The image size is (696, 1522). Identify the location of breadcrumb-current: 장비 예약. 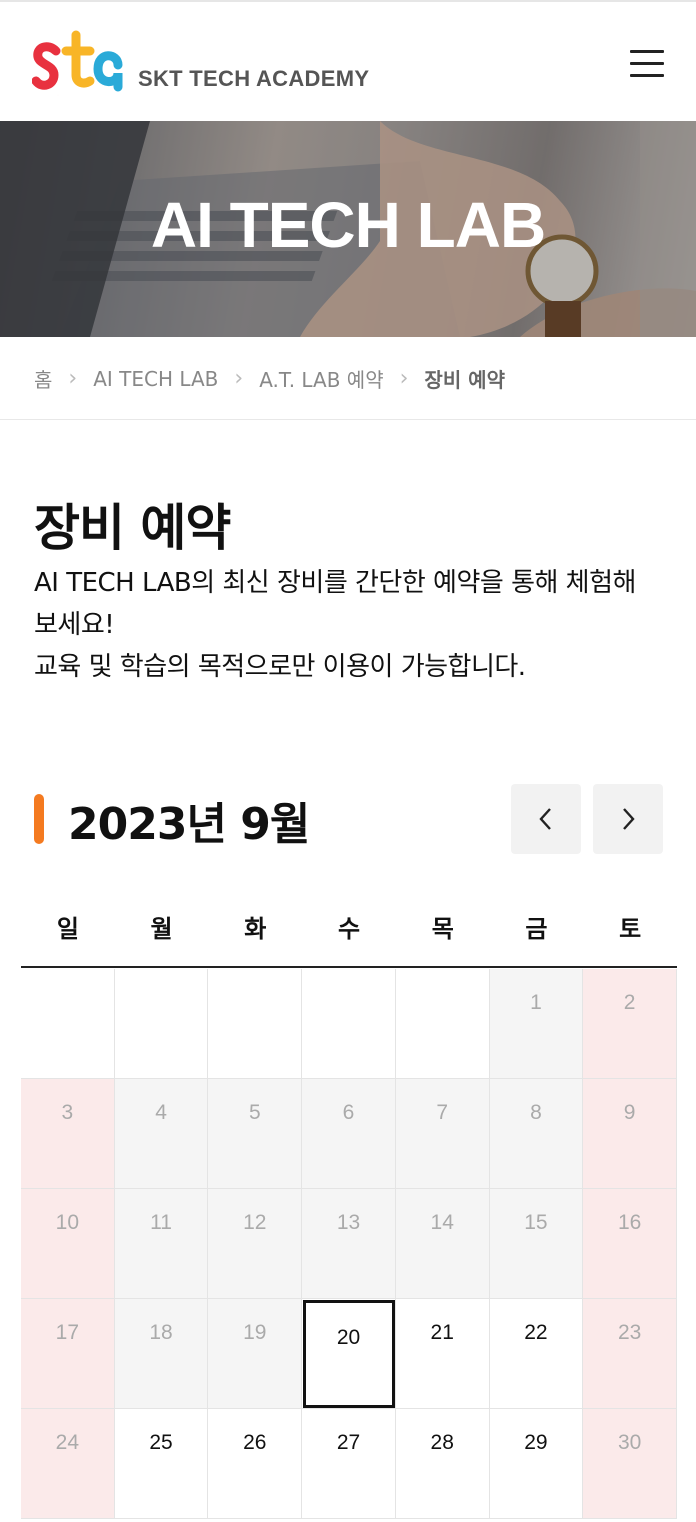
(464, 380).